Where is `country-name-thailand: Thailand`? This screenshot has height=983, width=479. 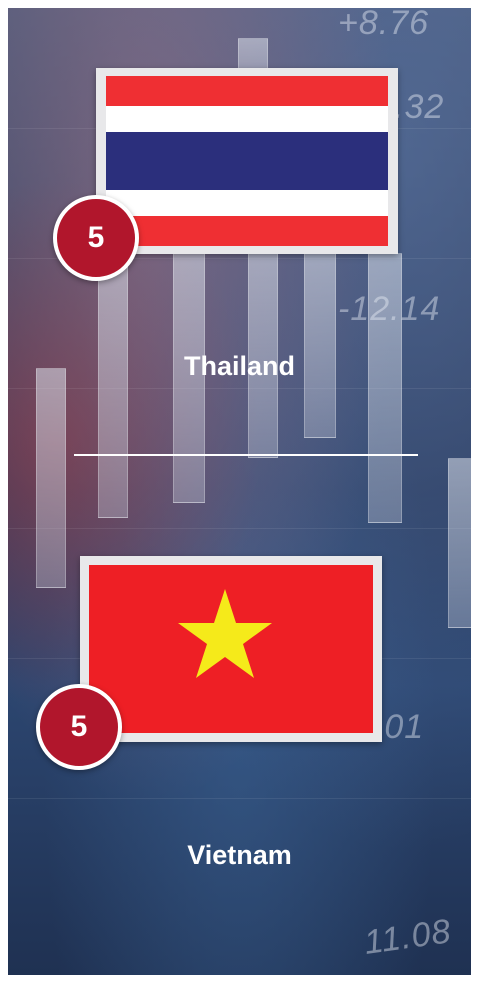 country-name-thailand: Thailand is located at coordinates (239, 366).